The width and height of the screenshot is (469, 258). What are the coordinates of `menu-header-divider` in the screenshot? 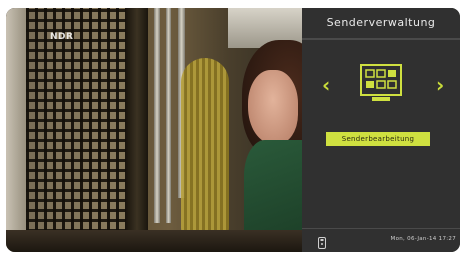 It's located at (381, 39).